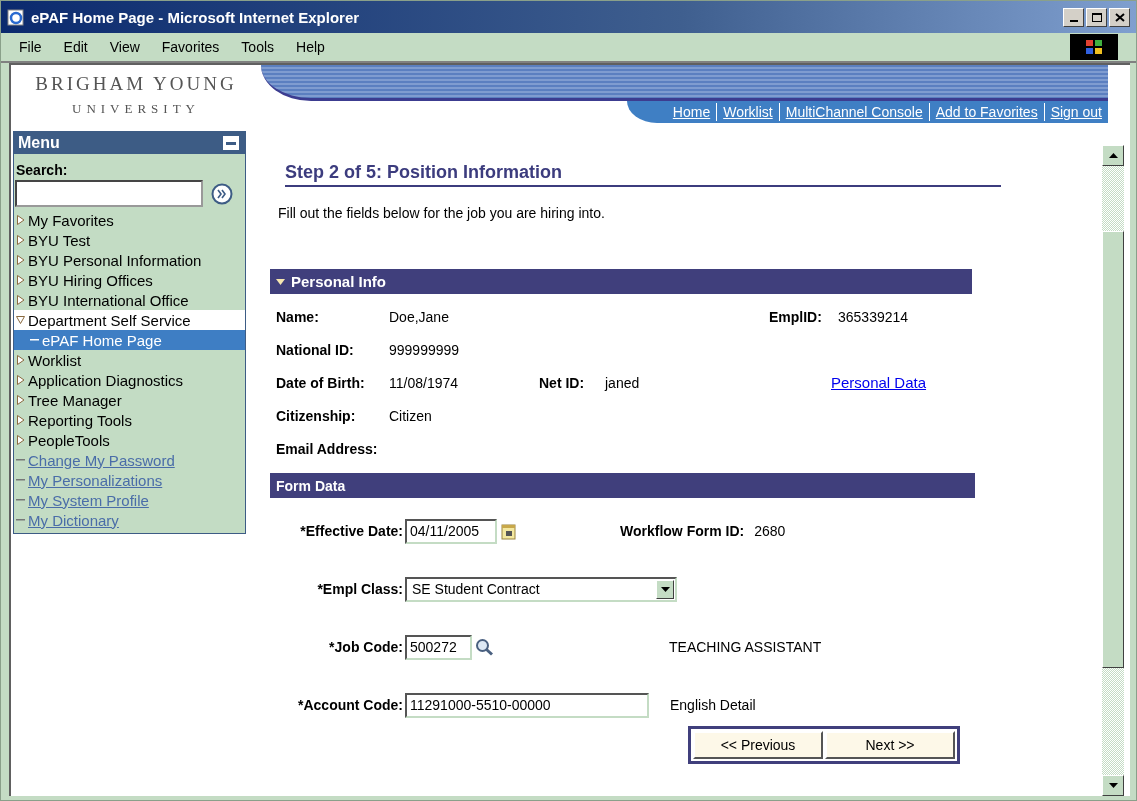 The image size is (1137, 801). I want to click on windows-flag-icon, so click(1094, 47).